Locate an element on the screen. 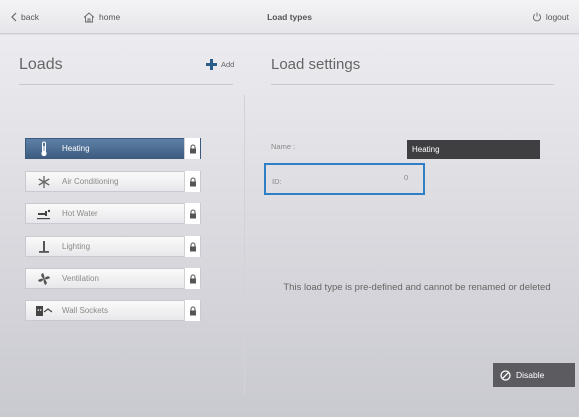 This screenshot has height=417, width=579. disable-button: Disable is located at coordinates (534, 375).